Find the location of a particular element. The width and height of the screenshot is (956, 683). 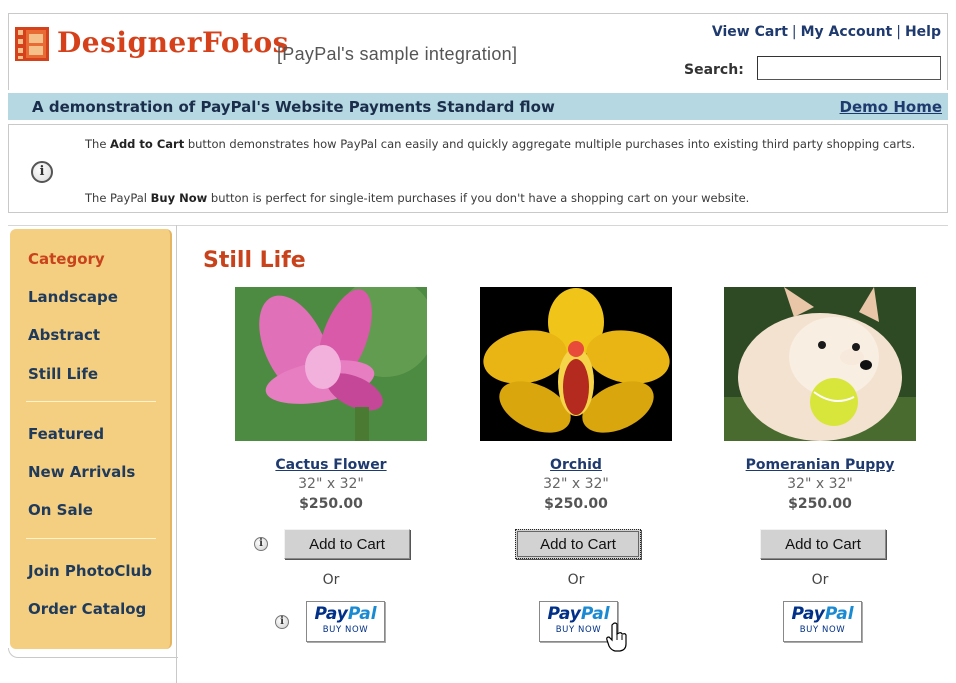

product-name-link: Cactus Flower is located at coordinates (331, 465).